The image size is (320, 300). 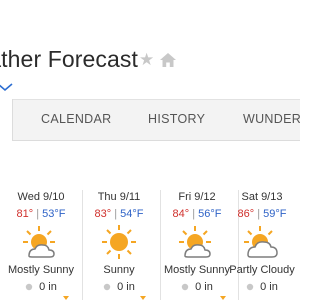 I want to click on day-date: Thu 9/11, so click(x=119, y=197).